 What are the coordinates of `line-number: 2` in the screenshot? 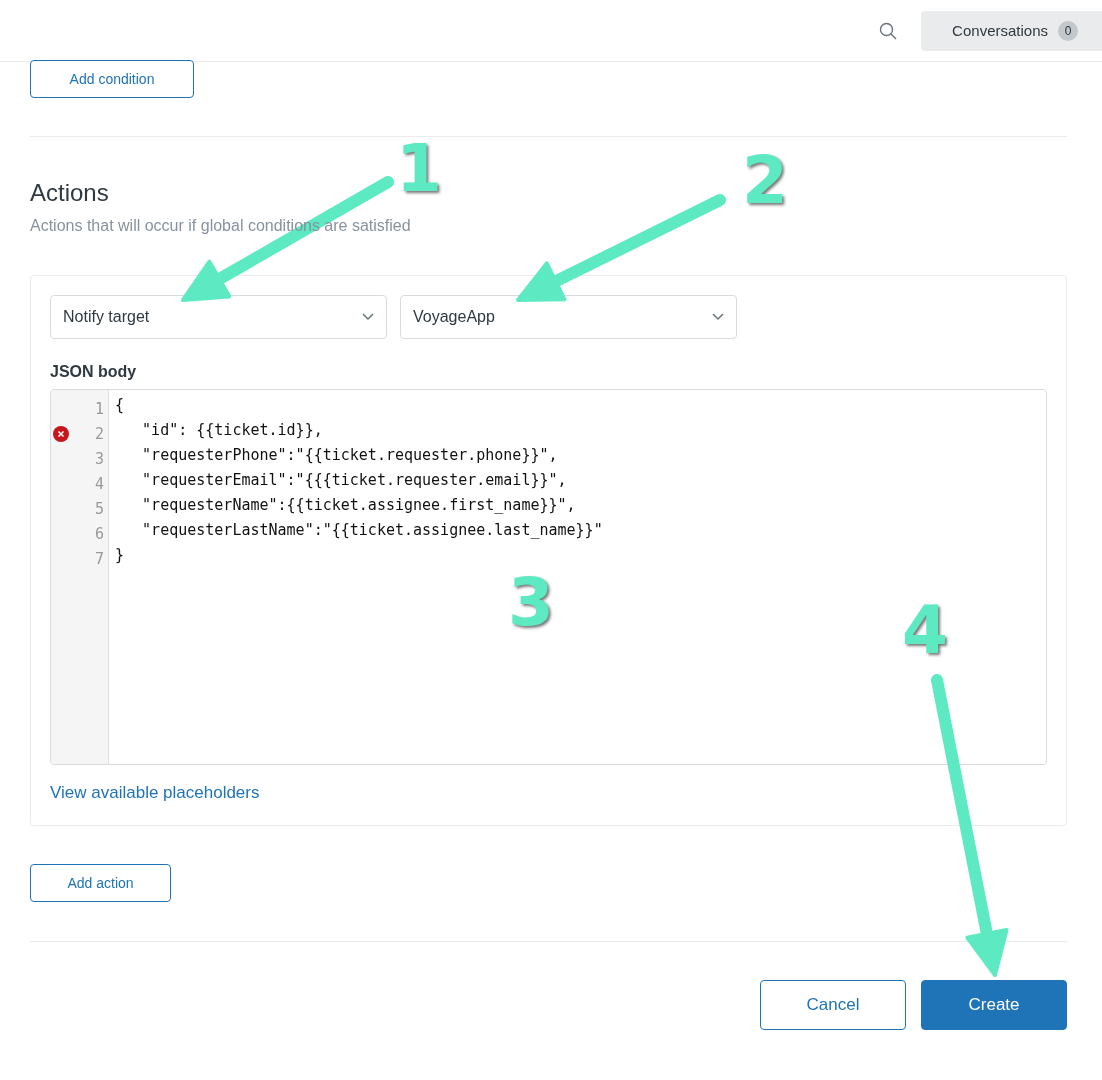 It's located at (99, 433).